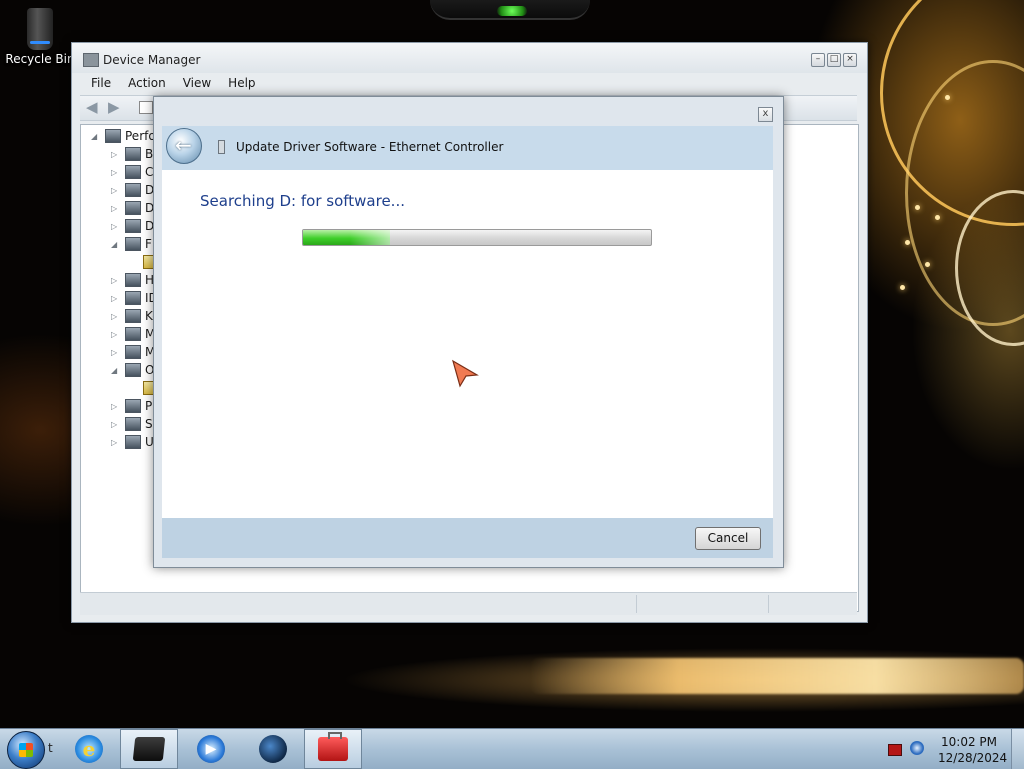 The image size is (1024, 769). What do you see at coordinates (477, 237) in the screenshot?
I see `search-progress-bar` at bounding box center [477, 237].